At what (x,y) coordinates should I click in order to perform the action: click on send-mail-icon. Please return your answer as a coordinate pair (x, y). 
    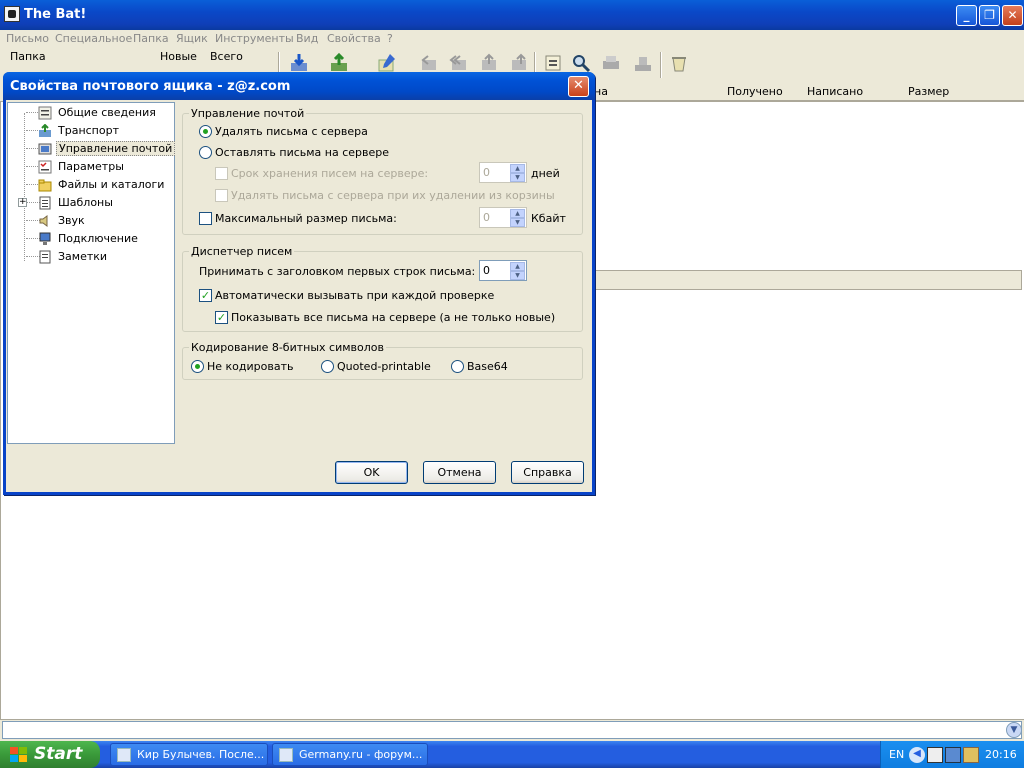
    Looking at the image, I should click on (339, 63).